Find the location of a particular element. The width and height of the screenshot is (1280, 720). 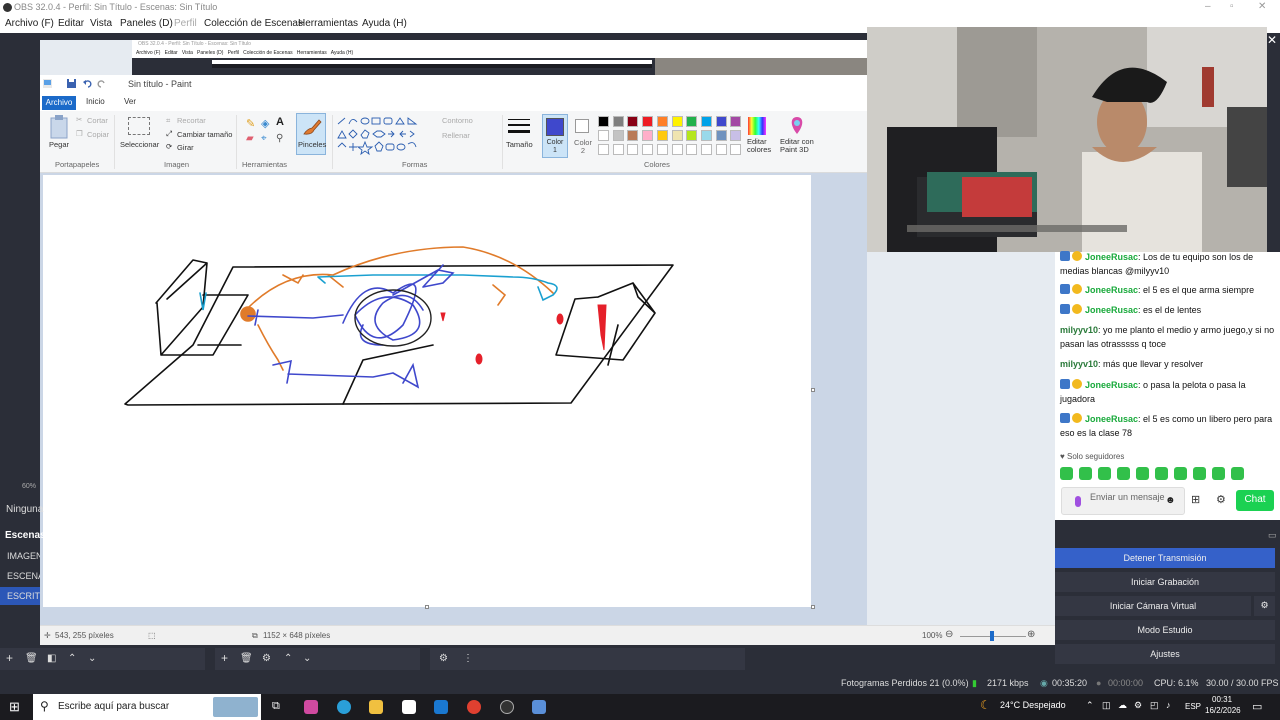

close-icon: ✕ is located at coordinates (1262, 6).